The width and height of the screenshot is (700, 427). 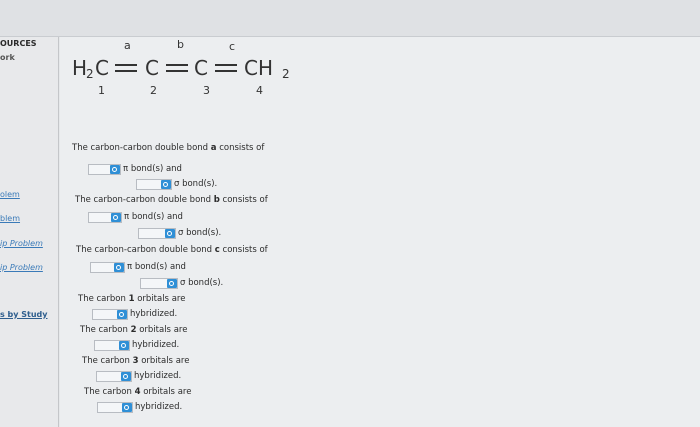 What do you see at coordinates (127, 45) in the screenshot?
I see `bond-label-a: a` at bounding box center [127, 45].